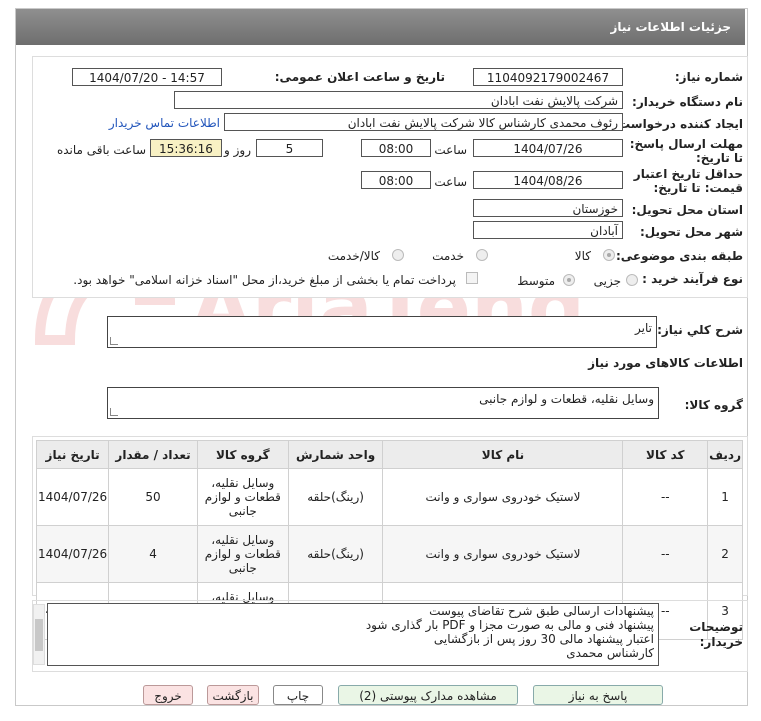 The width and height of the screenshot is (761, 721). I want to click on cell-row: 2, so click(725, 554).